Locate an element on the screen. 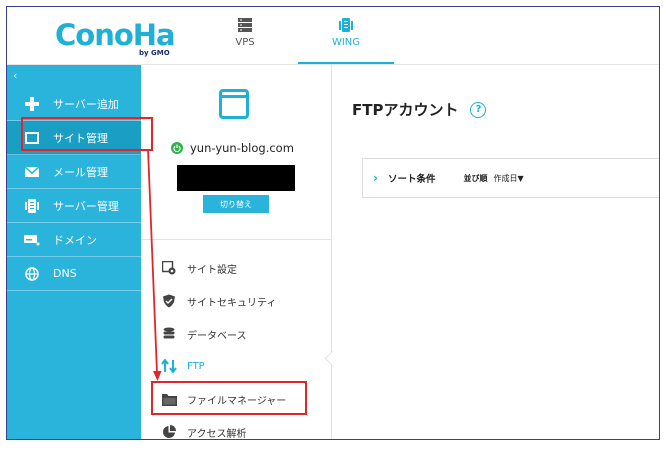 The image size is (666, 450). annotation-arrow is located at coordinates (154, 264).